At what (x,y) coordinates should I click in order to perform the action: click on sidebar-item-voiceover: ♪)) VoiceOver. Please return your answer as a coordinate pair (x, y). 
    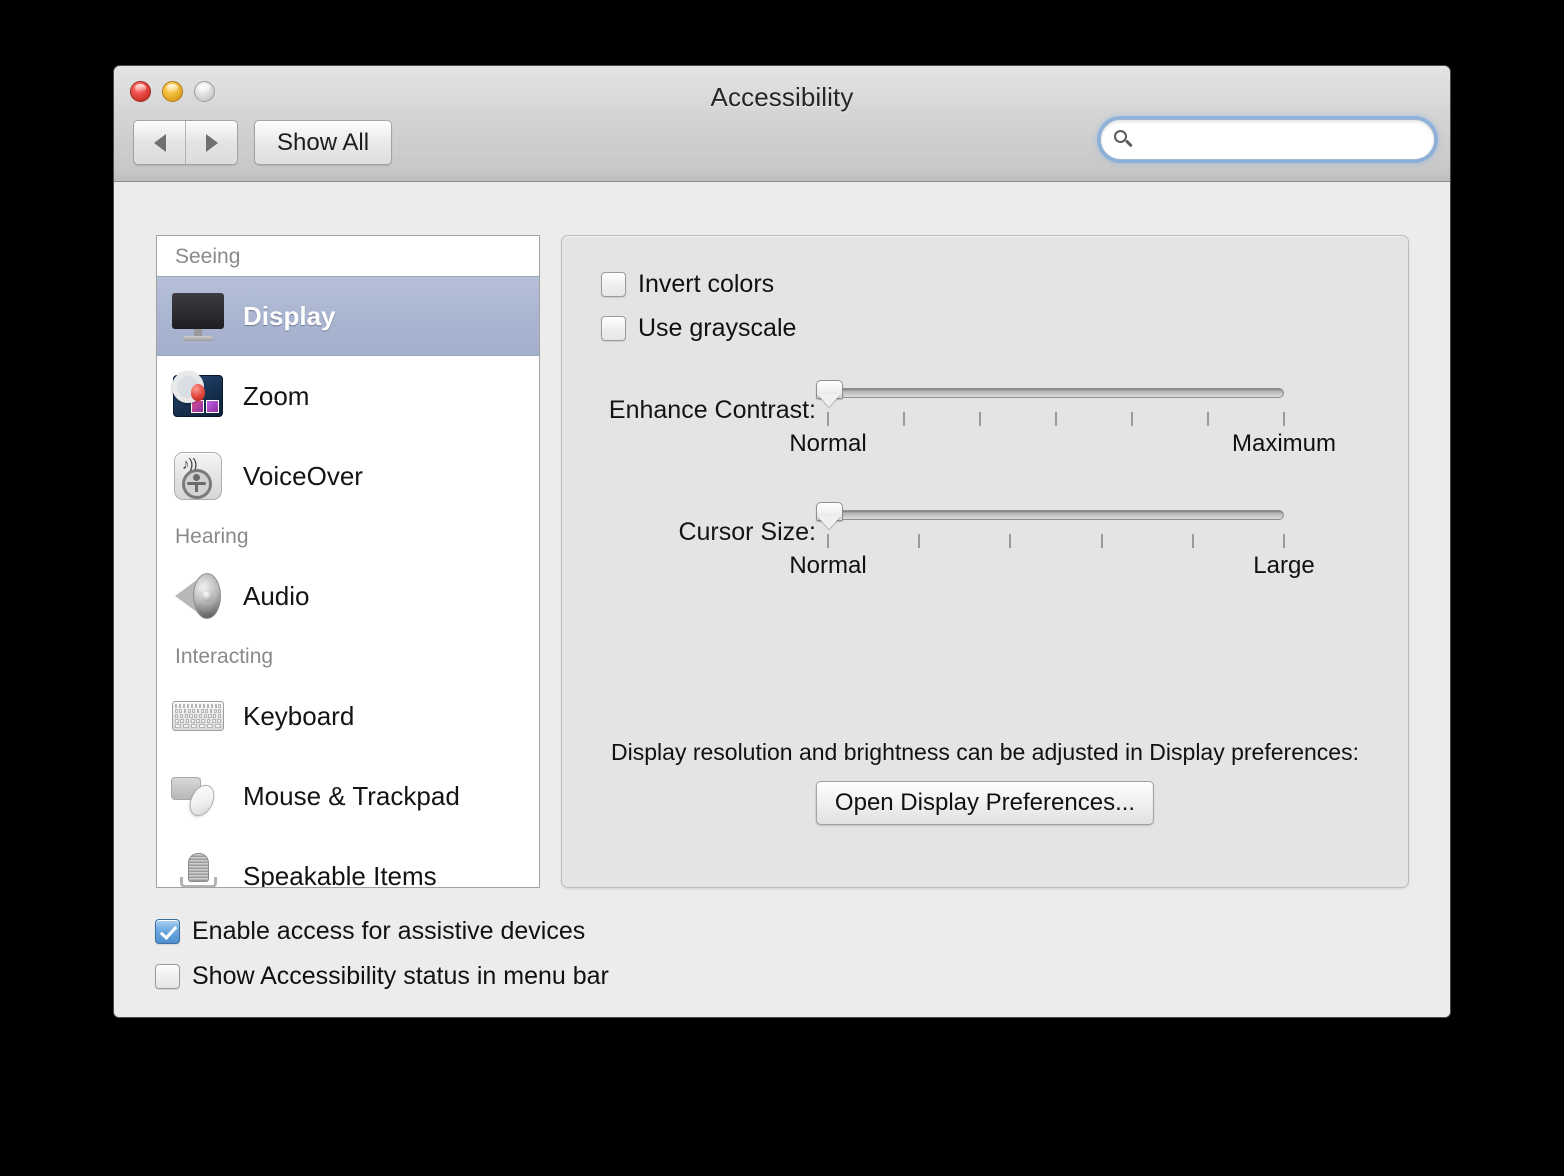
    Looking at the image, I should click on (348, 476).